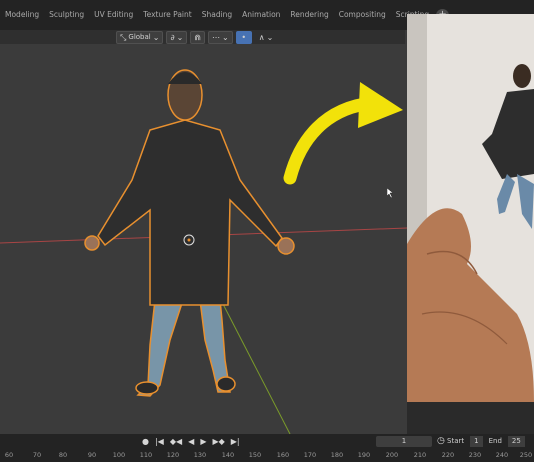 This screenshot has width=534, height=462. What do you see at coordinates (218, 442) in the screenshot?
I see `next-keyframe-icon: ▶◆` at bounding box center [218, 442].